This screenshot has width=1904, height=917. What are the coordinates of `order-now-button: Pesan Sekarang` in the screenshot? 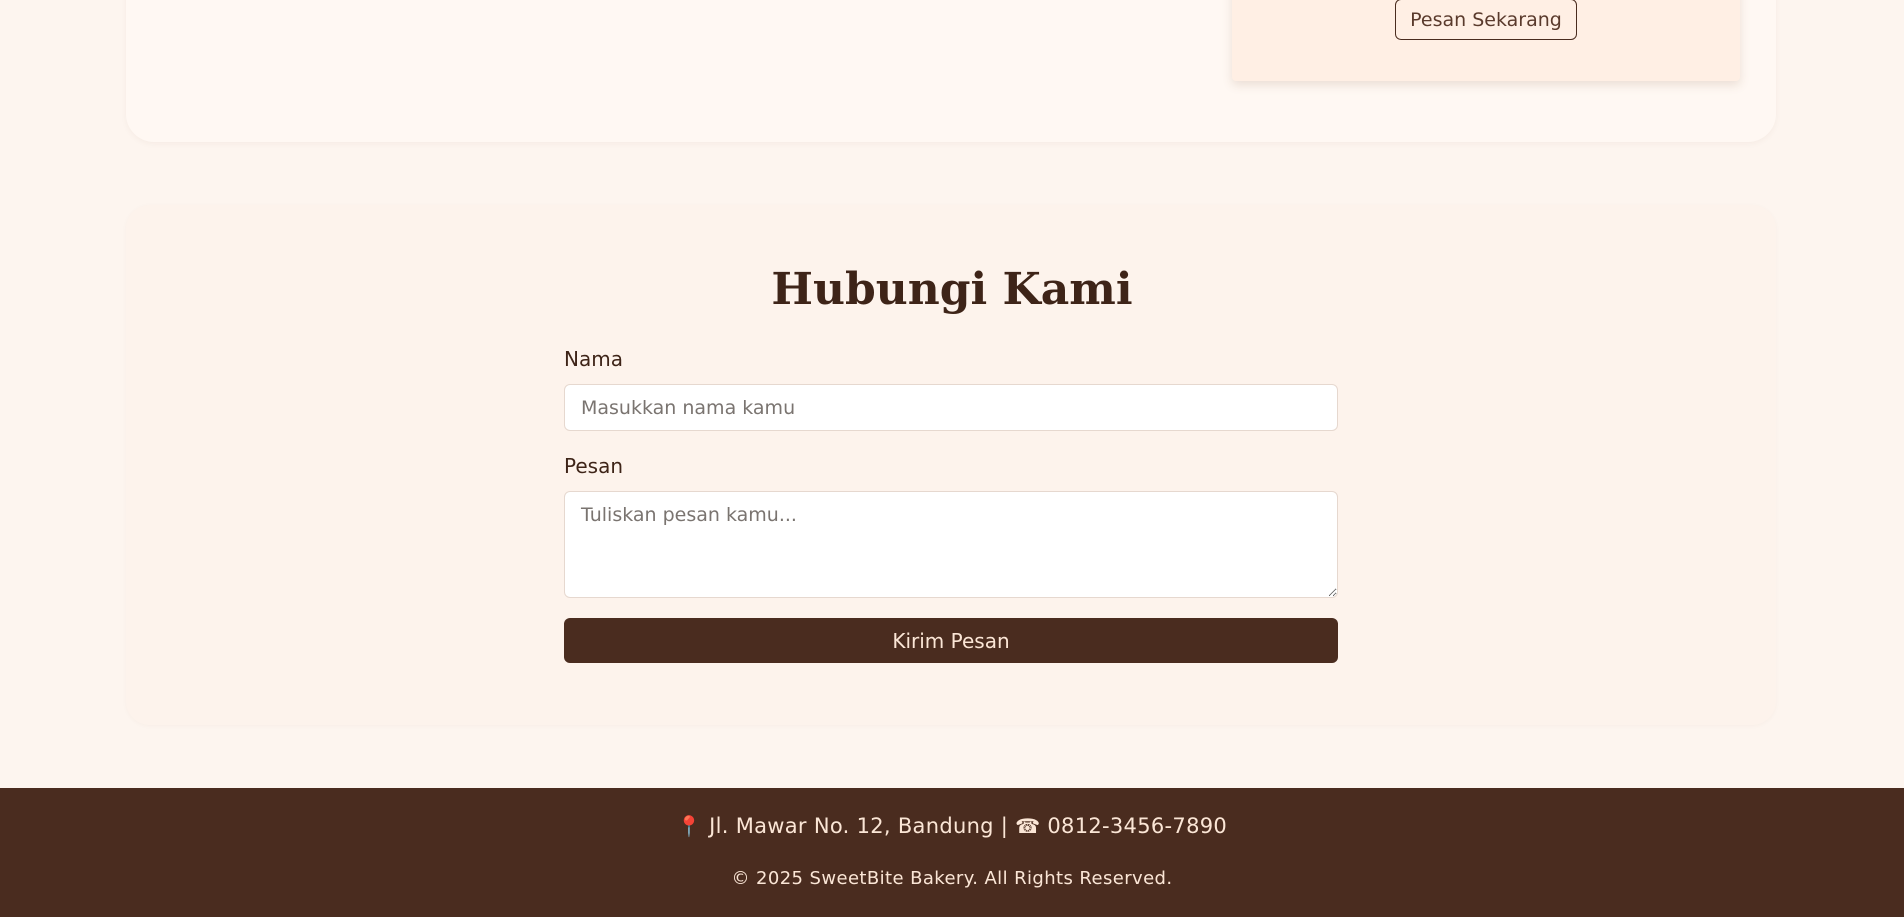 It's located at (1486, 20).